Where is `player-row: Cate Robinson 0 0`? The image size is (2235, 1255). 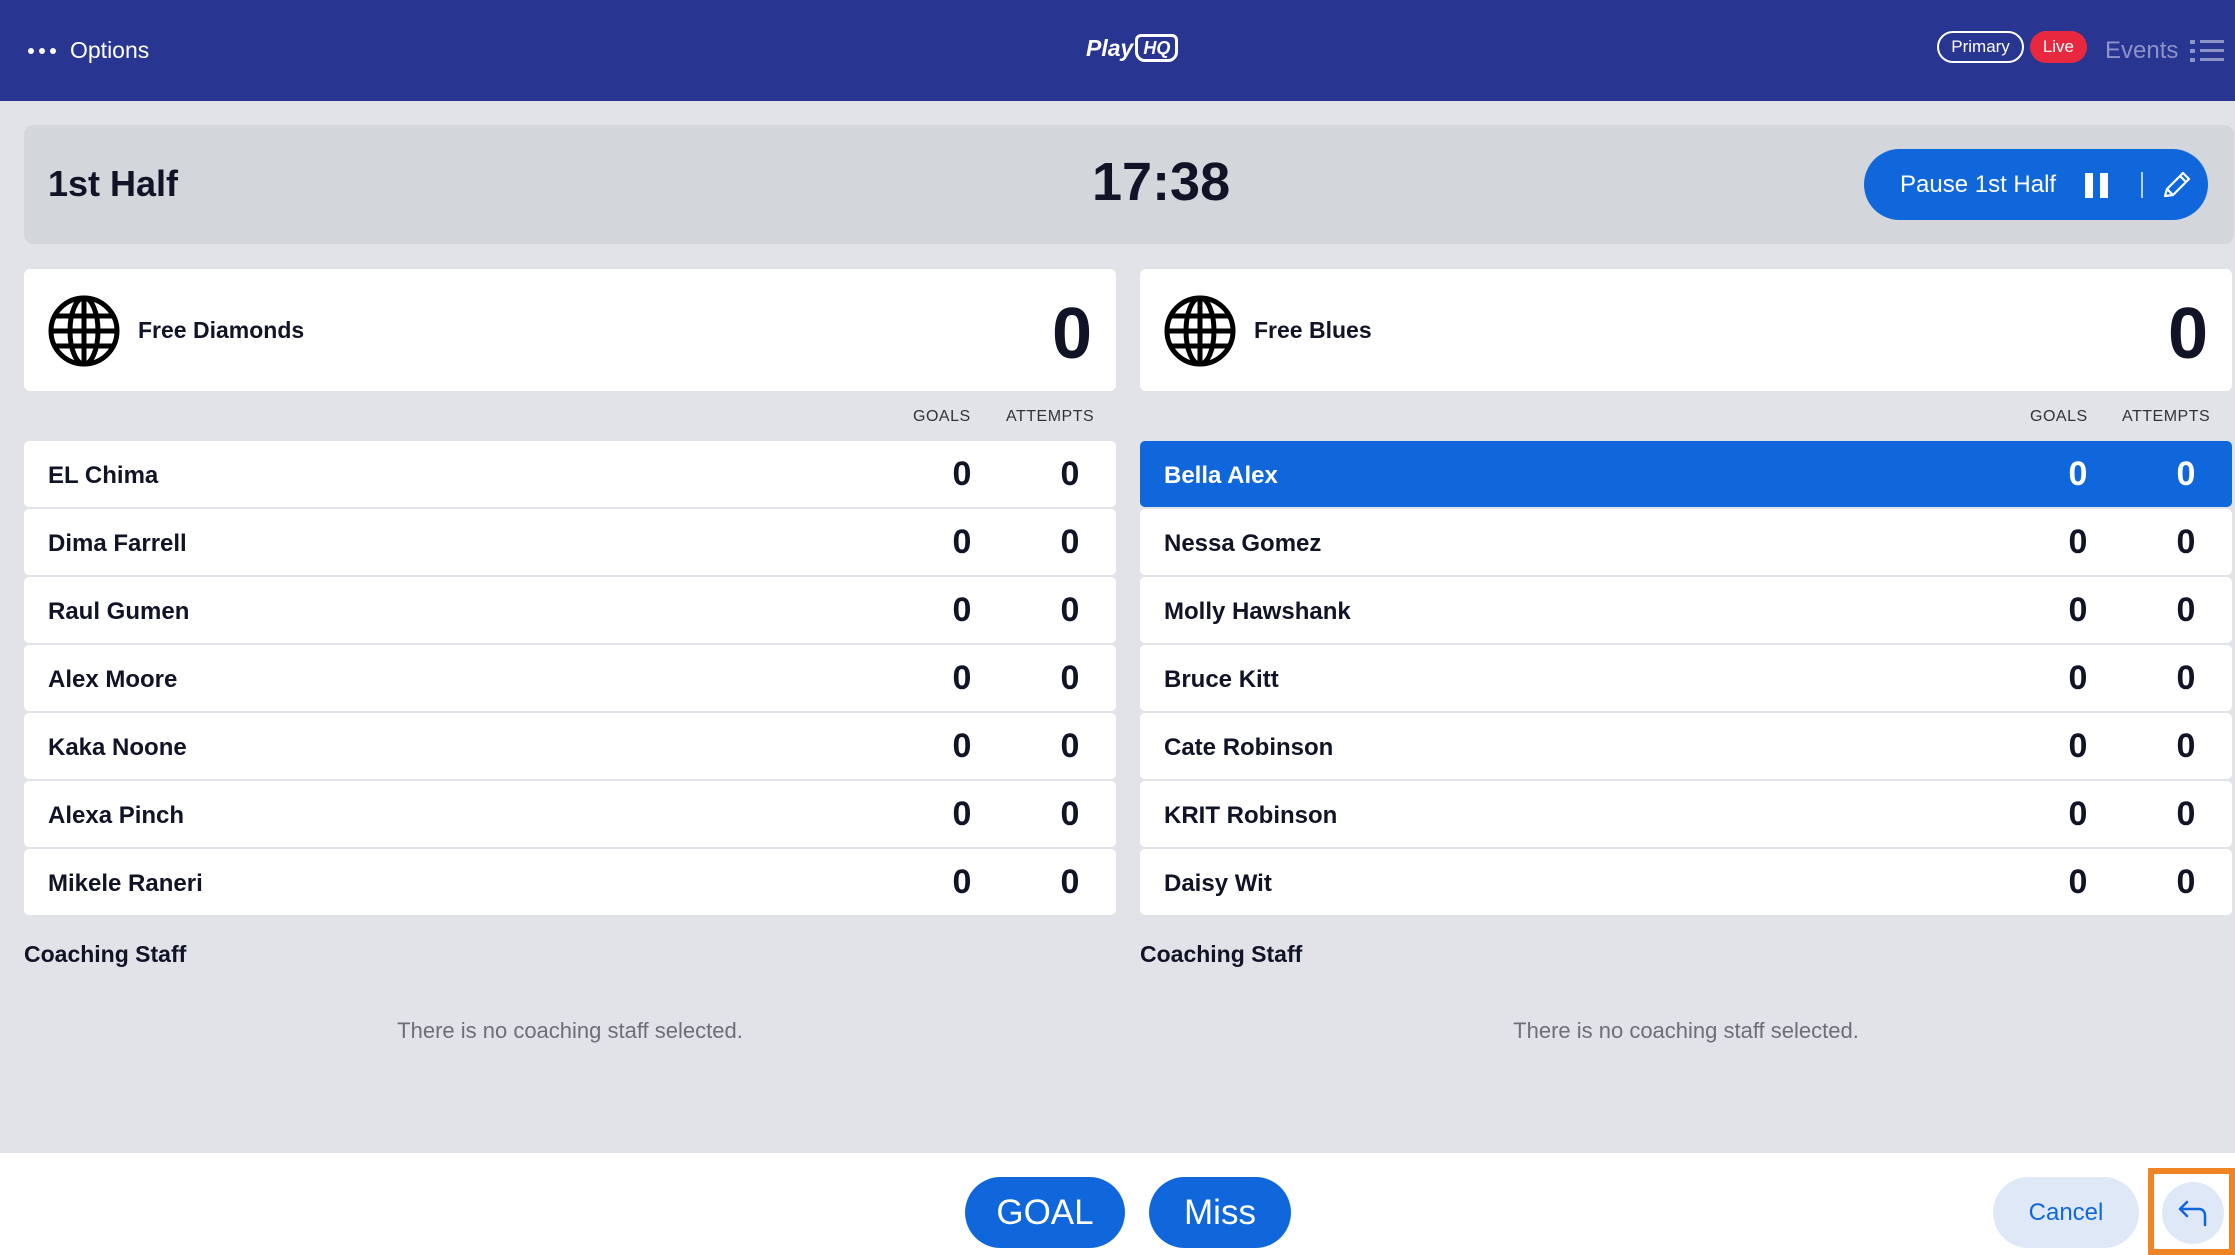 player-row: Cate Robinson 0 0 is located at coordinates (1686, 746).